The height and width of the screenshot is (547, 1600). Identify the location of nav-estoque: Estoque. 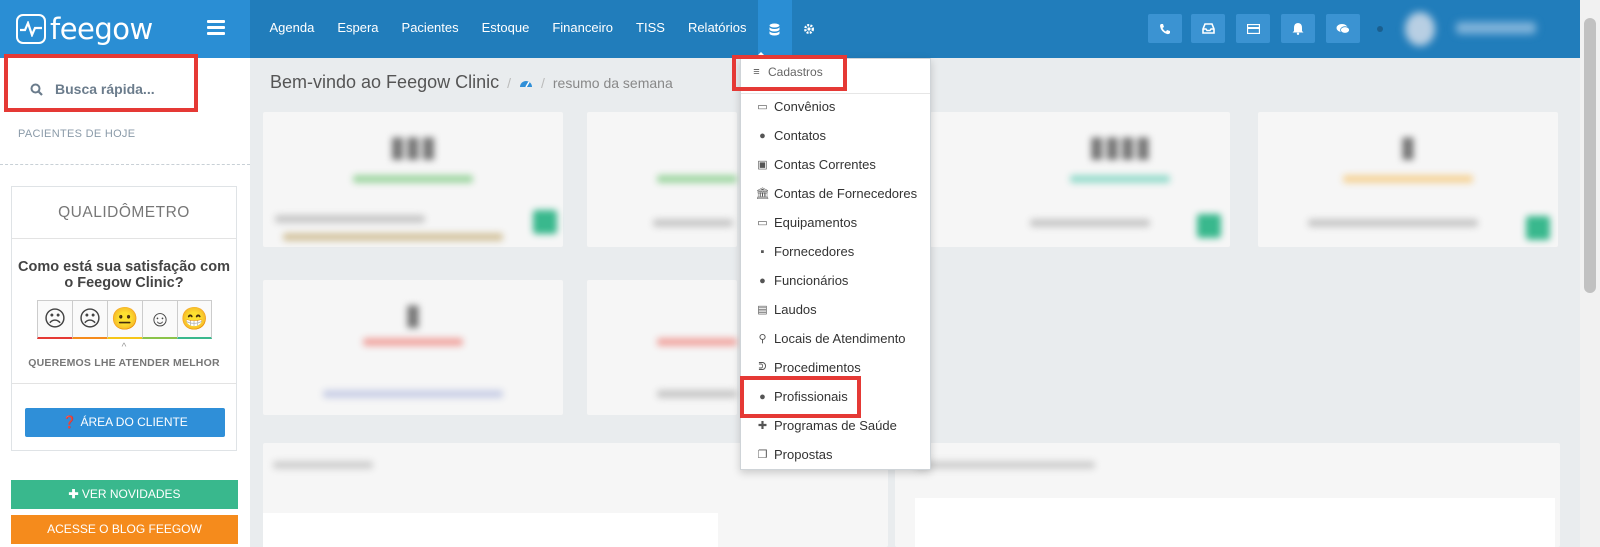
(505, 29).